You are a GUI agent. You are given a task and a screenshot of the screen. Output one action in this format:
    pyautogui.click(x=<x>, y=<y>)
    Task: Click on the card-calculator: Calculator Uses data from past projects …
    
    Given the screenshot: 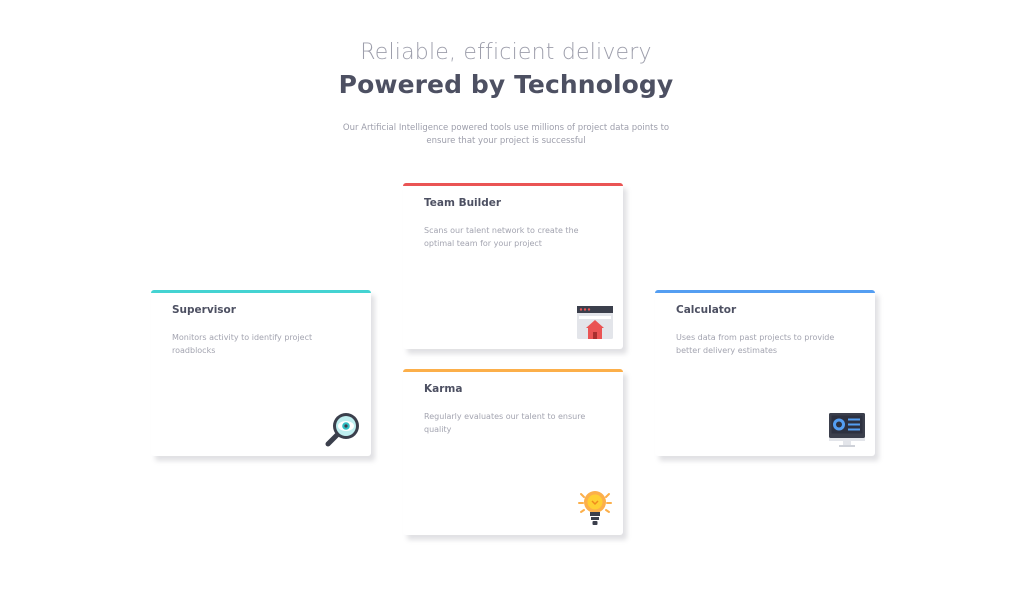 What is the action you would take?
    pyautogui.click(x=765, y=373)
    